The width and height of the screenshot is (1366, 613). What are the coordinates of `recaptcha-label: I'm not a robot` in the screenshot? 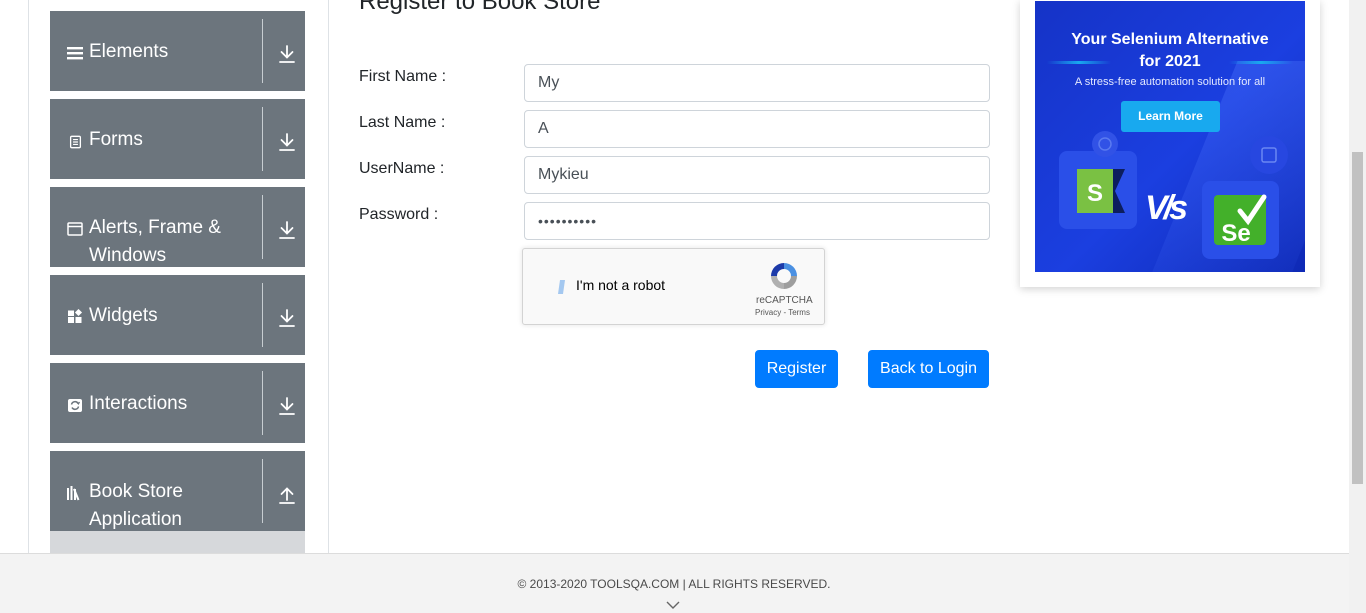 It's located at (621, 285).